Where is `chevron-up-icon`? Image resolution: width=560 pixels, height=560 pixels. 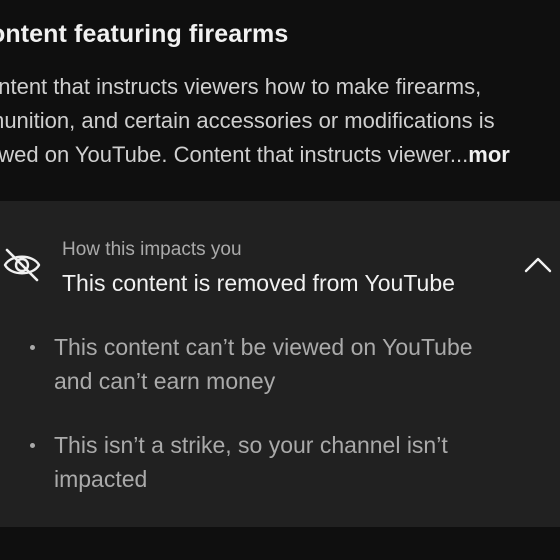
chevron-up-icon is located at coordinates (538, 265).